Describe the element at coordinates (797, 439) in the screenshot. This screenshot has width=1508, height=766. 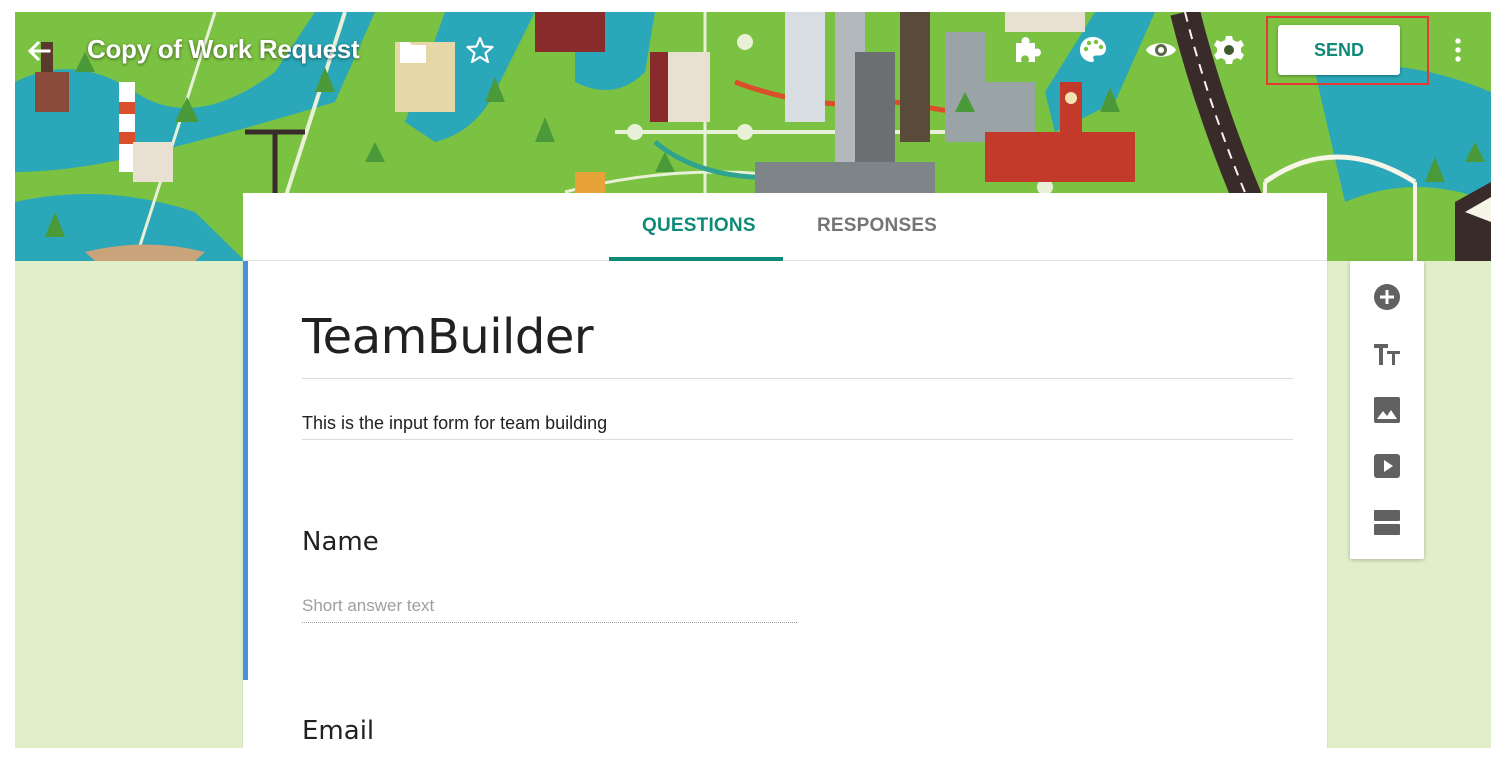
I see `form-description-underline` at that location.